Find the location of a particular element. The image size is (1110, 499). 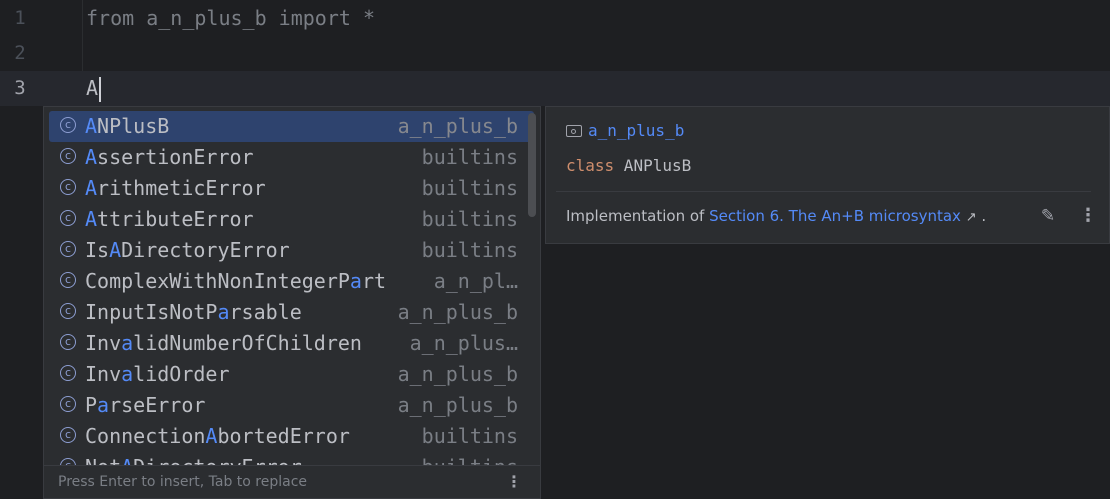

more-actions-icon: ⋮ is located at coordinates (1088, 216).